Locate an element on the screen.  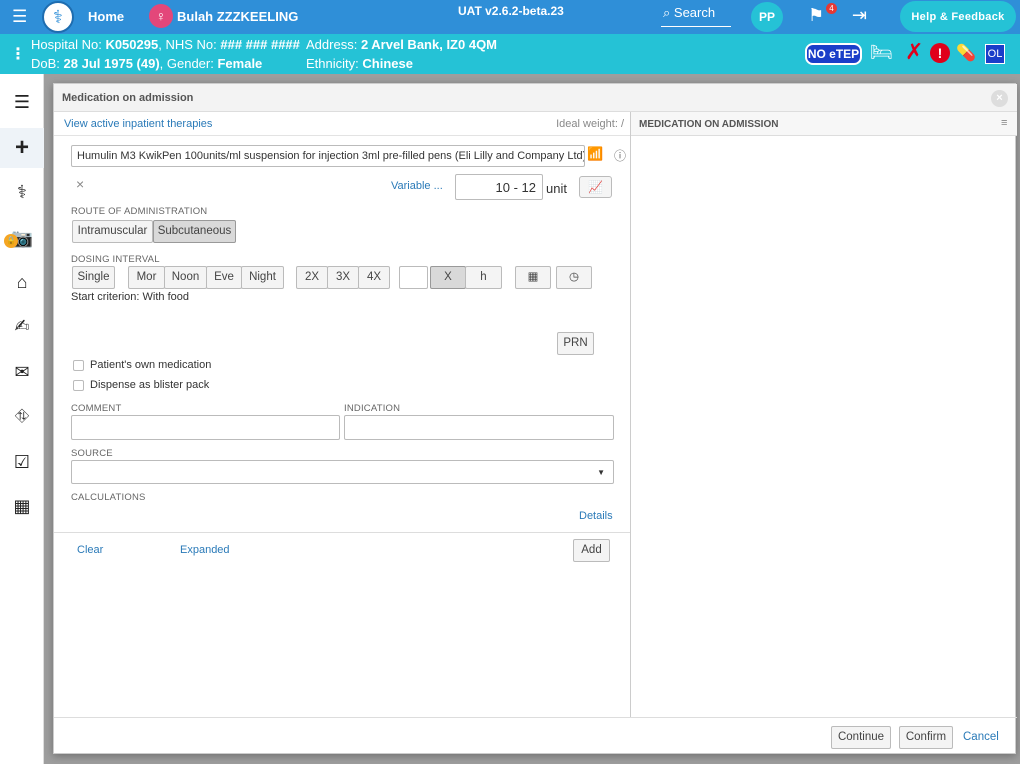
ethnicity: Chinese is located at coordinates (387, 63).